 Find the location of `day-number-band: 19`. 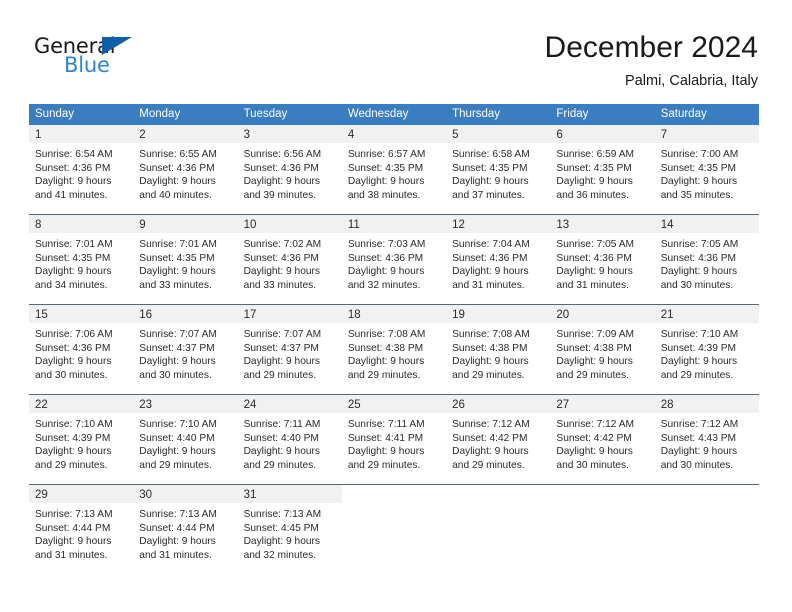

day-number-band: 19 is located at coordinates (498, 314).